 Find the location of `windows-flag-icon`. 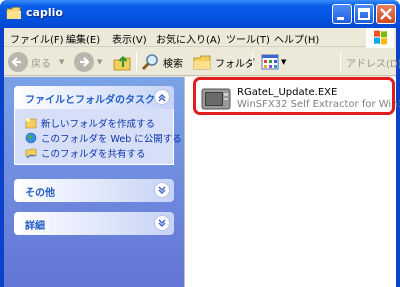

windows-flag-icon is located at coordinates (380, 37).